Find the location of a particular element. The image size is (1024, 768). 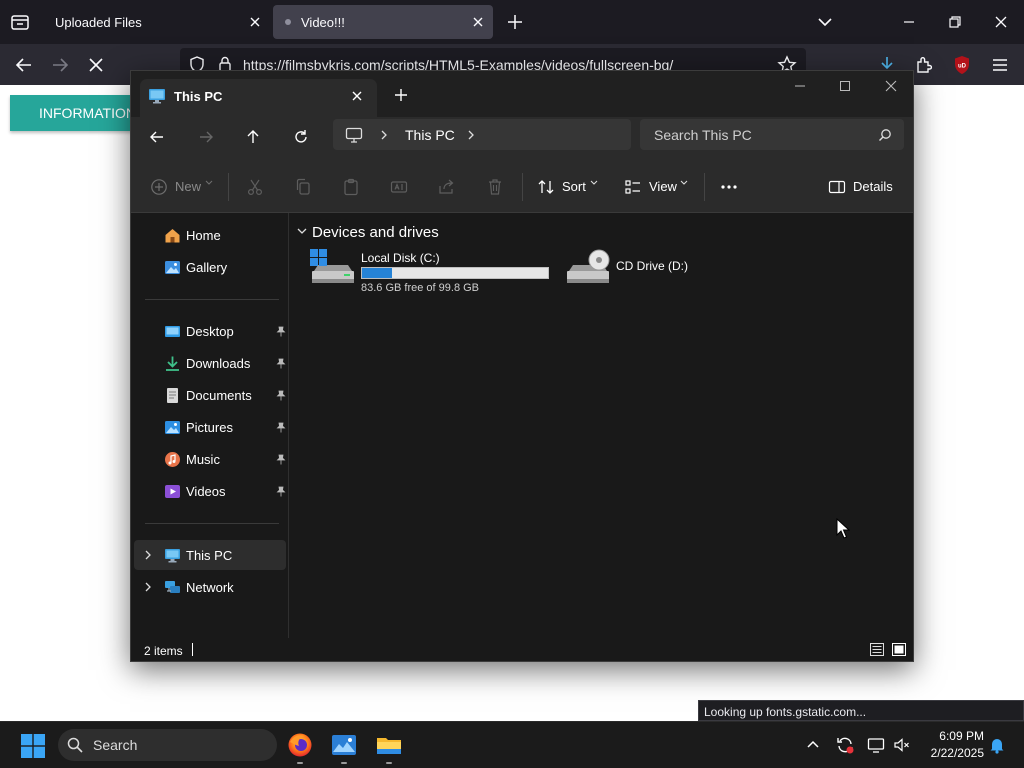

documents-icon is located at coordinates (172, 395).